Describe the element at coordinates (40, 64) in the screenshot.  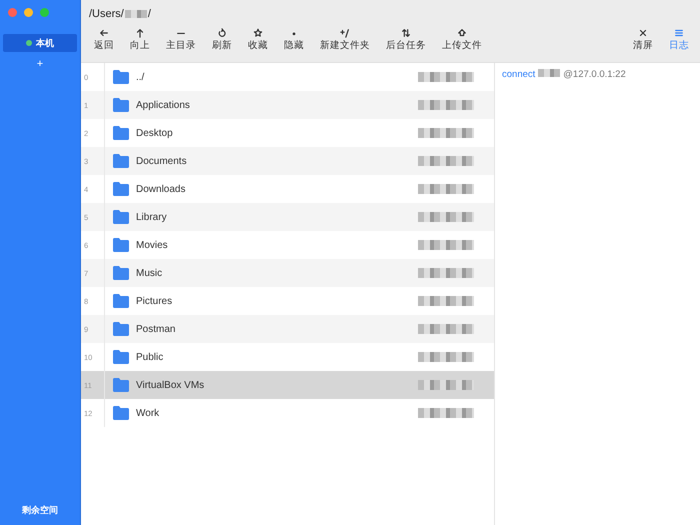
I see `add-host-button: +` at that location.